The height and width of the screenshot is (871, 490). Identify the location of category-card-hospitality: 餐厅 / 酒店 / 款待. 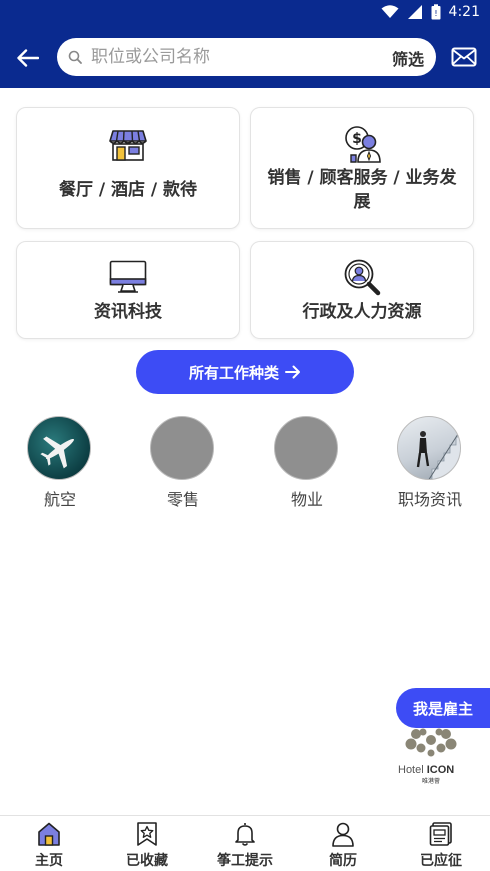
(128, 168).